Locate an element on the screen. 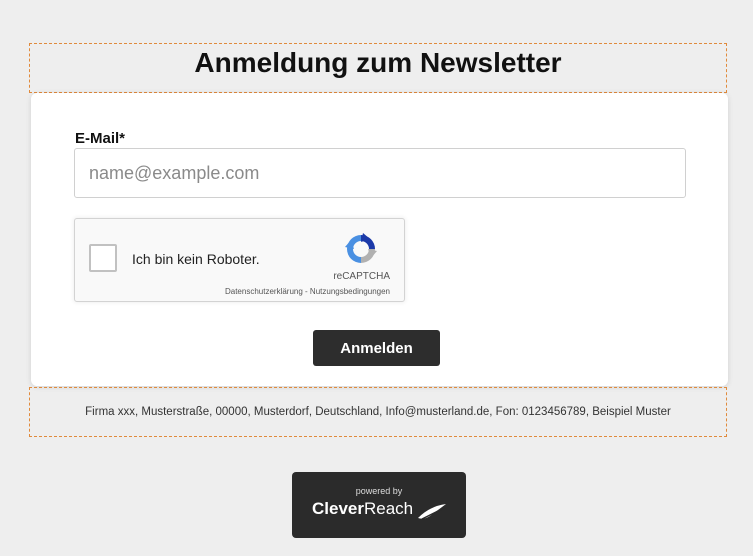  cleverreach-badge: powered by CleverReach is located at coordinates (379, 505).